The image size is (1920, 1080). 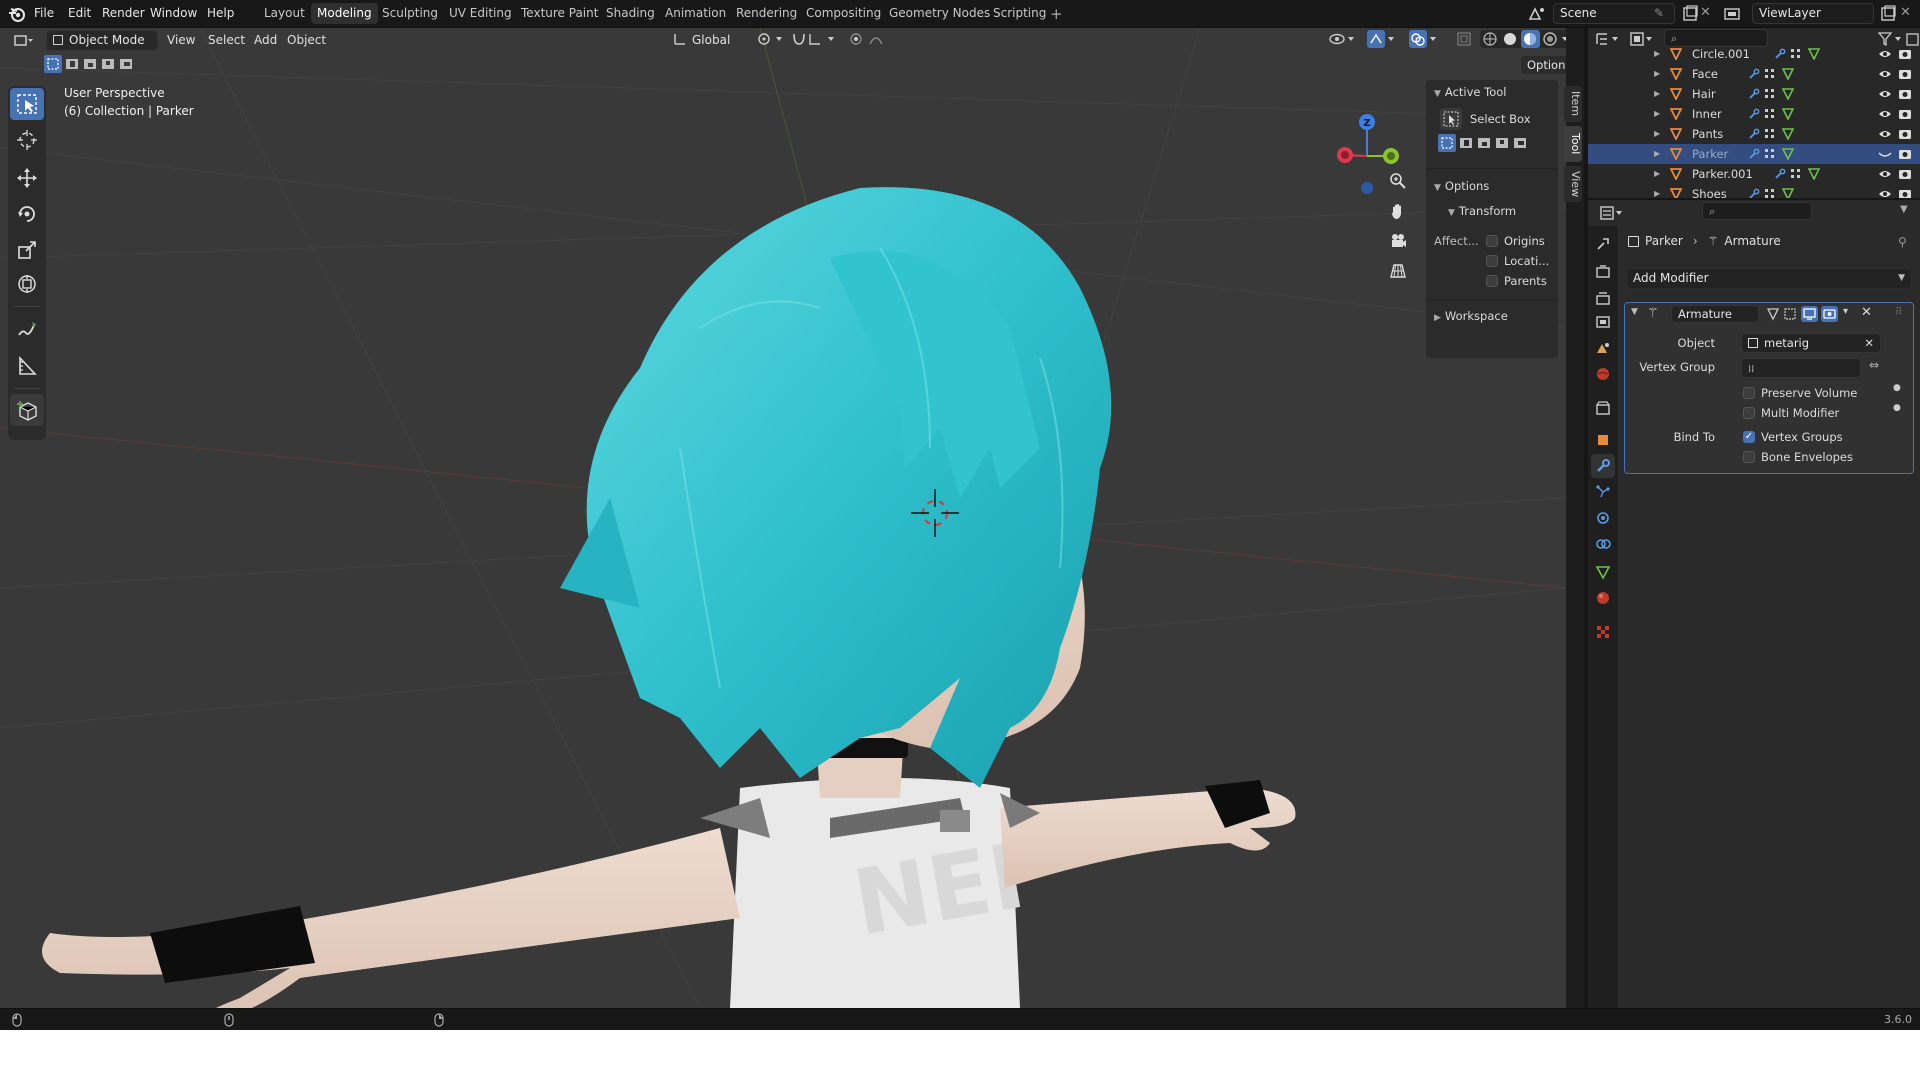 I want to click on workspace-tab-uv-editing: UV Editing, so click(x=480, y=13).